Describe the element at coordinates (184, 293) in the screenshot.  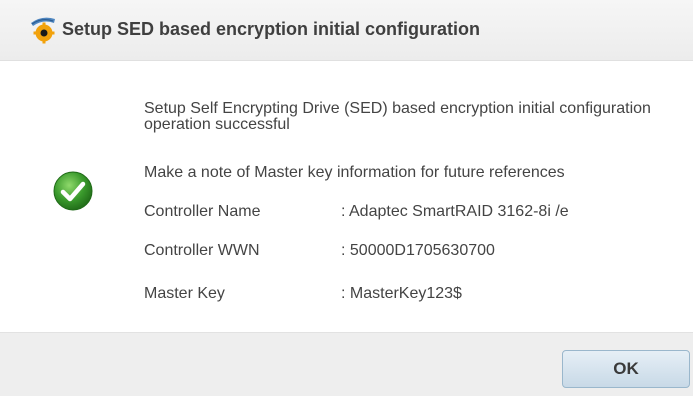
I see `master-key-label: Master Key` at that location.